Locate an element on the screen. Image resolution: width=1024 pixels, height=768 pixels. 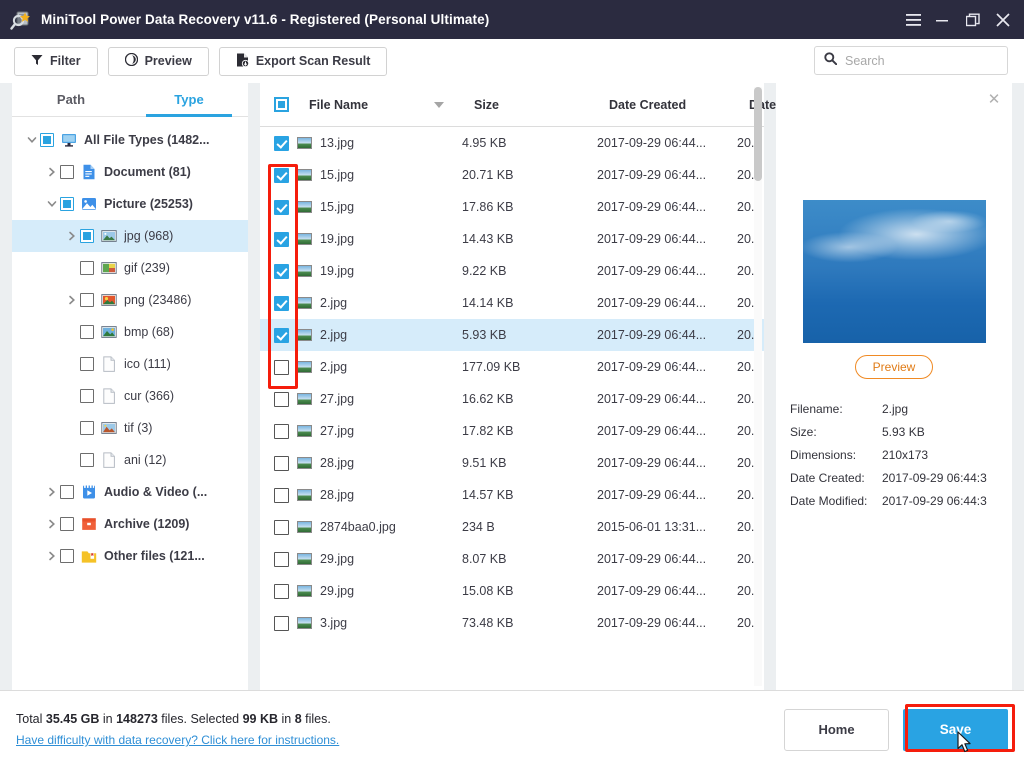
menu-button is located at coordinates (913, 19).